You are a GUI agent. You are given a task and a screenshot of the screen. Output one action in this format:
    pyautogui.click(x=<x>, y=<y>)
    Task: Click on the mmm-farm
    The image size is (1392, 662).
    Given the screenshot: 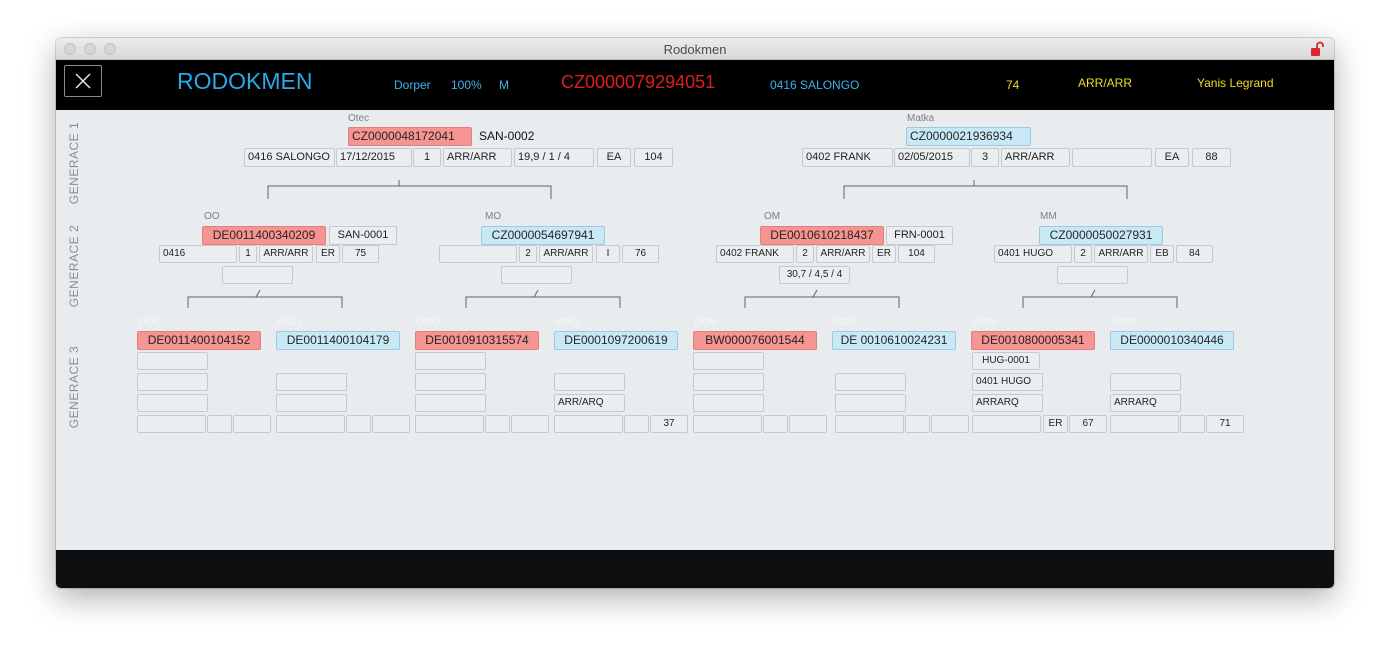 What is the action you would take?
    pyautogui.click(x=1145, y=382)
    